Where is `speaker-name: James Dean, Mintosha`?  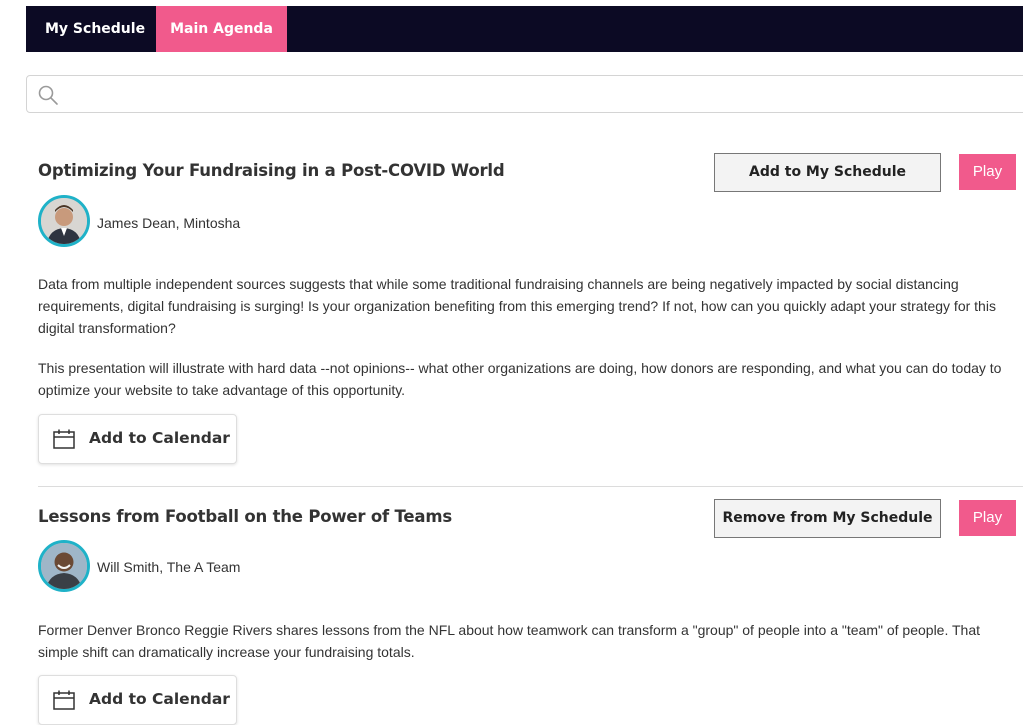 speaker-name: James Dean, Mintosha is located at coordinates (169, 223).